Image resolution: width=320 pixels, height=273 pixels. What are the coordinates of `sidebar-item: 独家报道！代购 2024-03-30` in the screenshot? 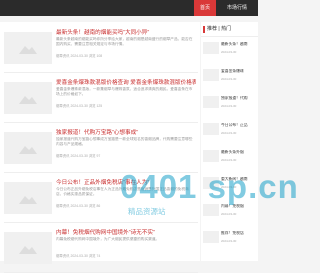 It's located at (230, 104).